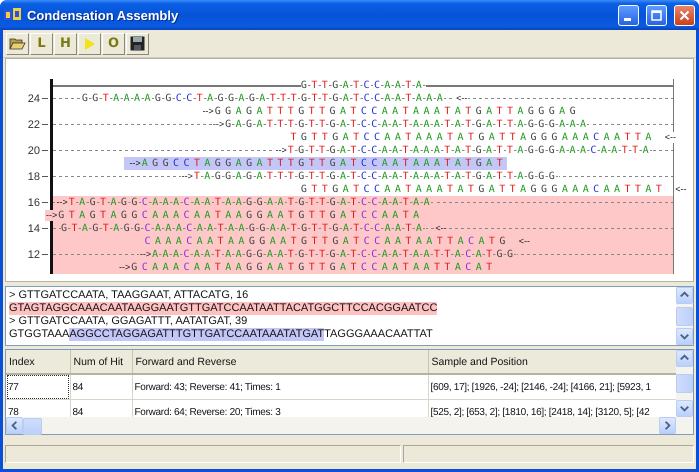  Describe the element at coordinates (552, 362) in the screenshot. I see `column-header: Sample and Position` at that location.